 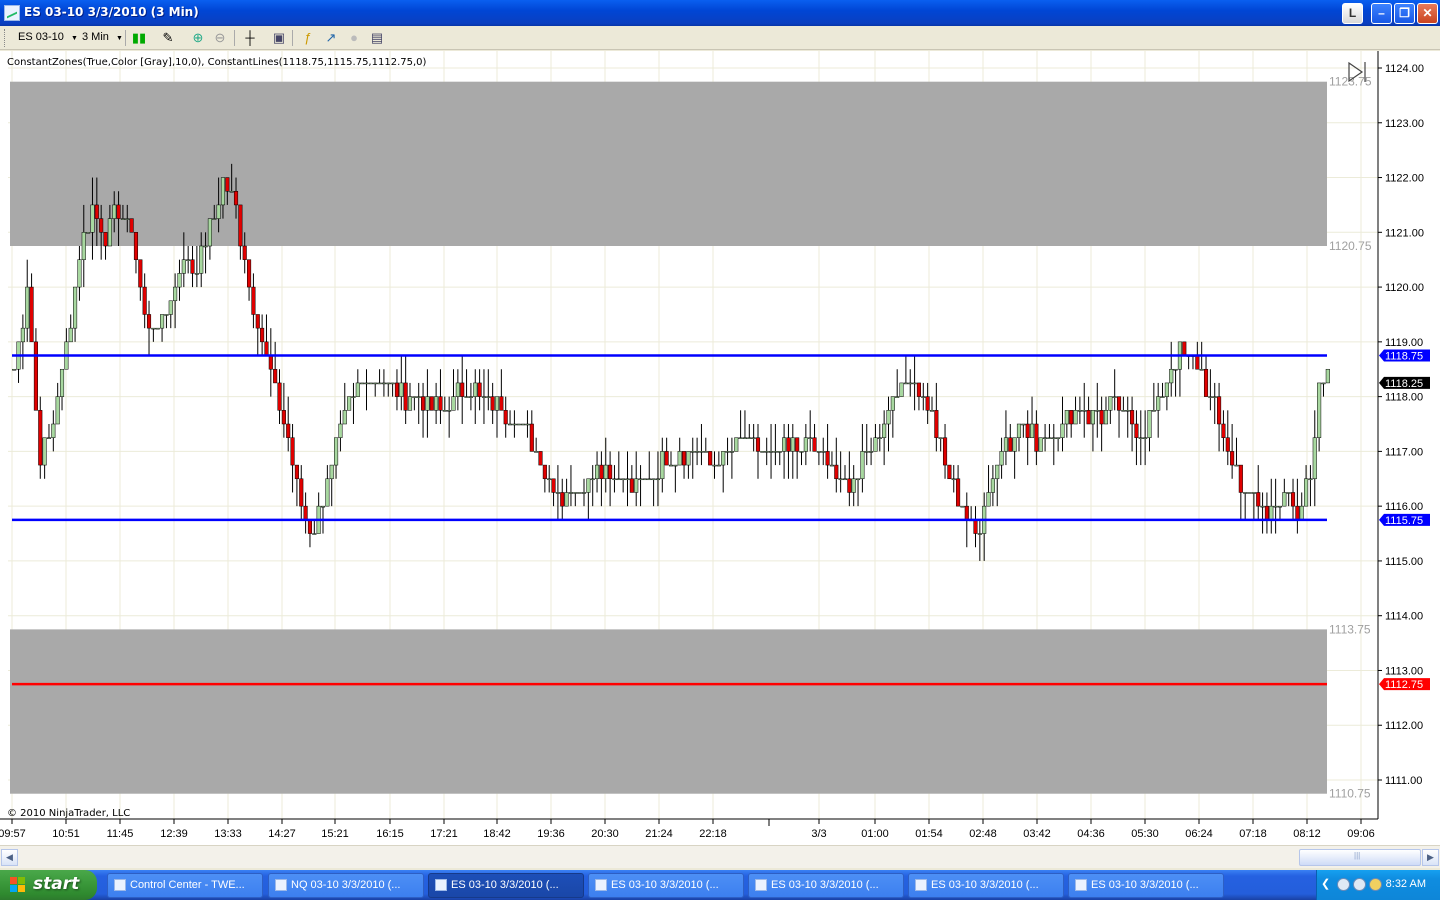 What do you see at coordinates (1359, 884) in the screenshot?
I see `volume-icon` at bounding box center [1359, 884].